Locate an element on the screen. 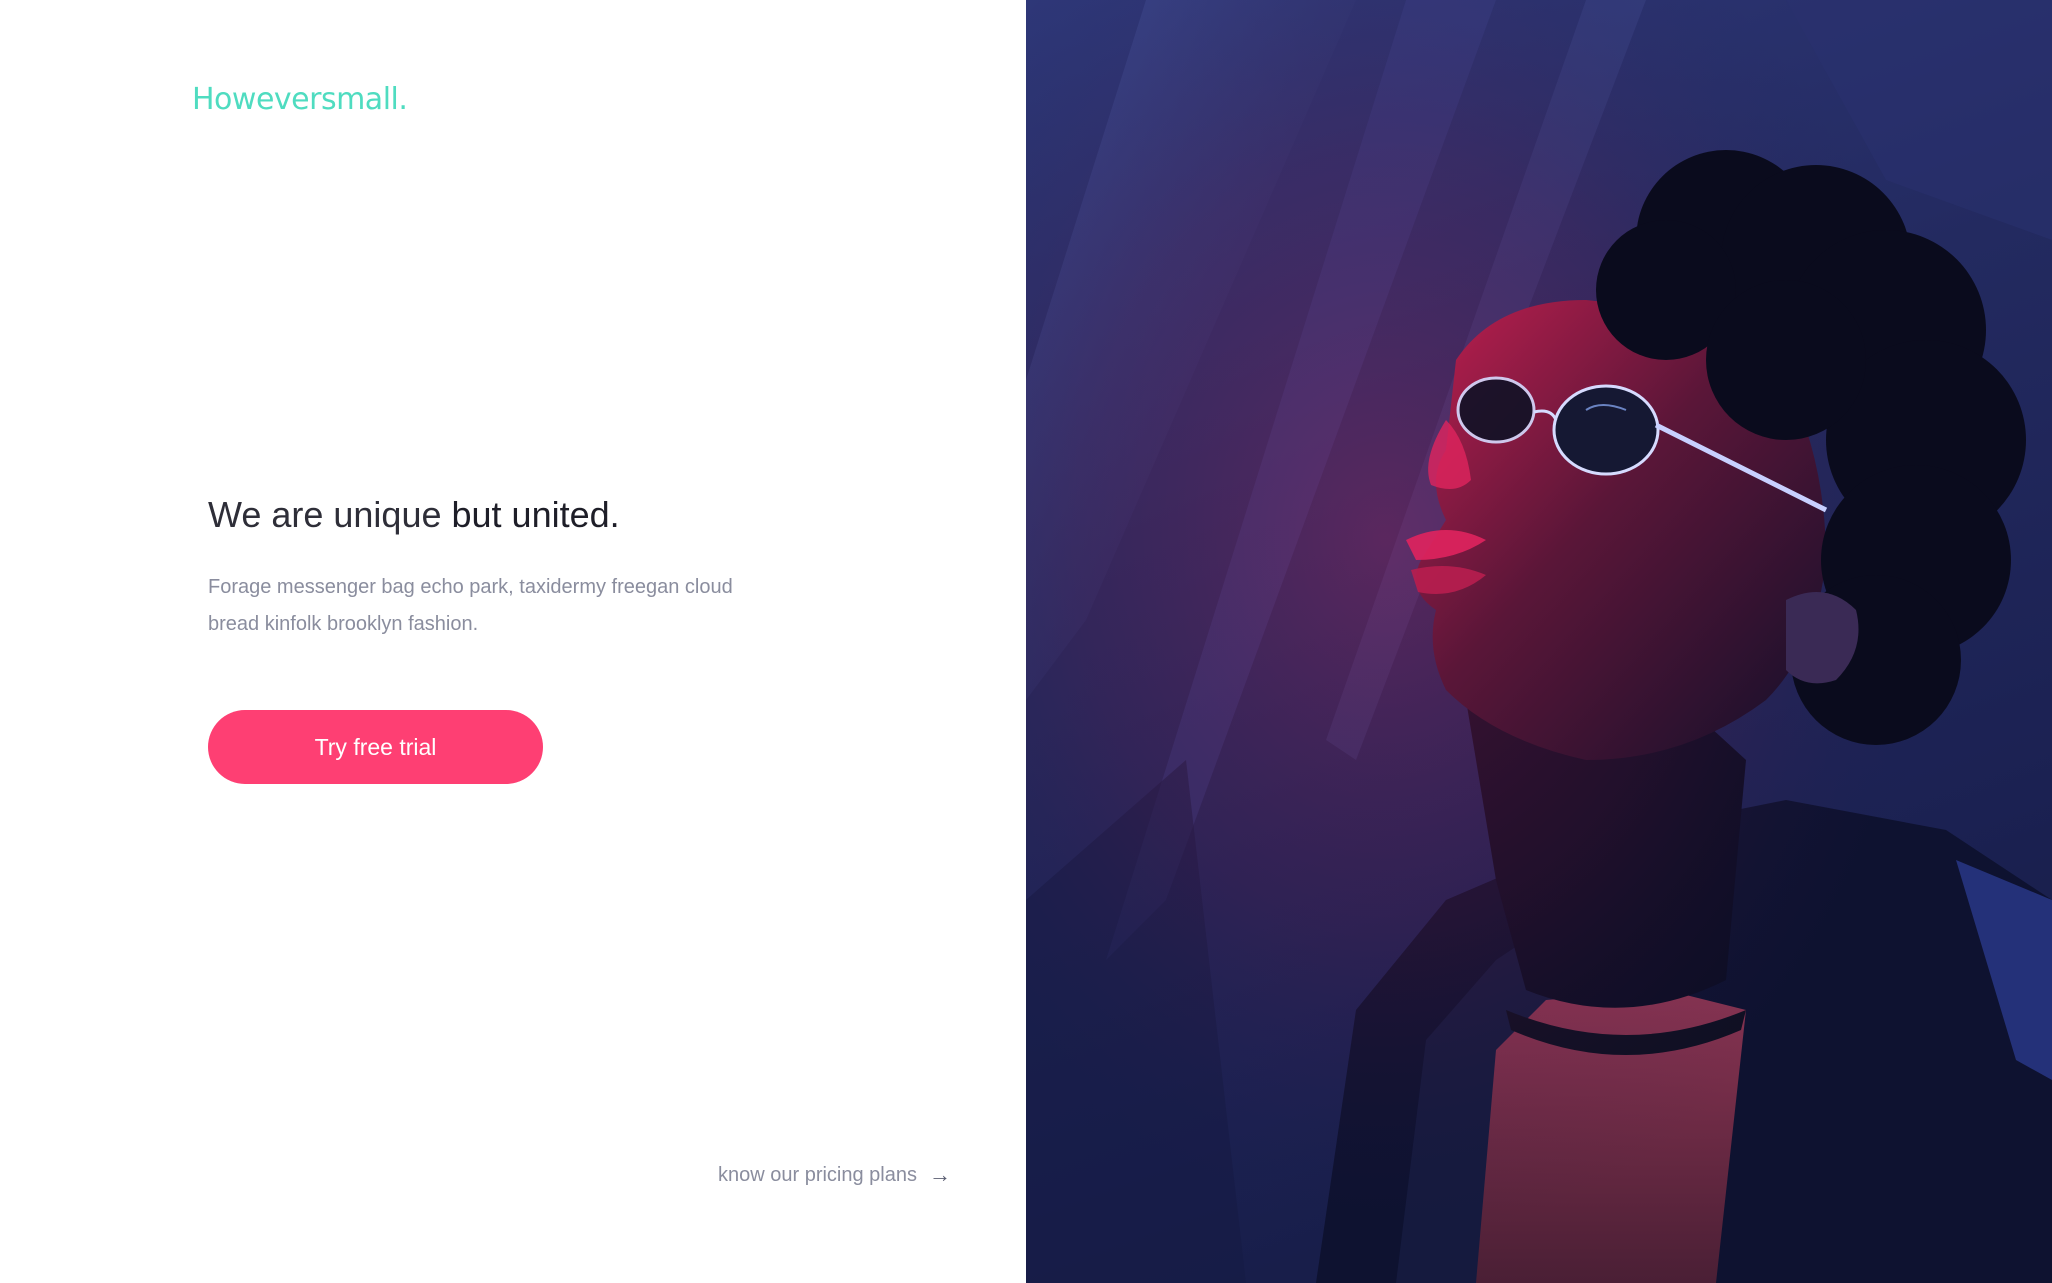  hero-headline: We are unique but united. is located at coordinates (414, 515).